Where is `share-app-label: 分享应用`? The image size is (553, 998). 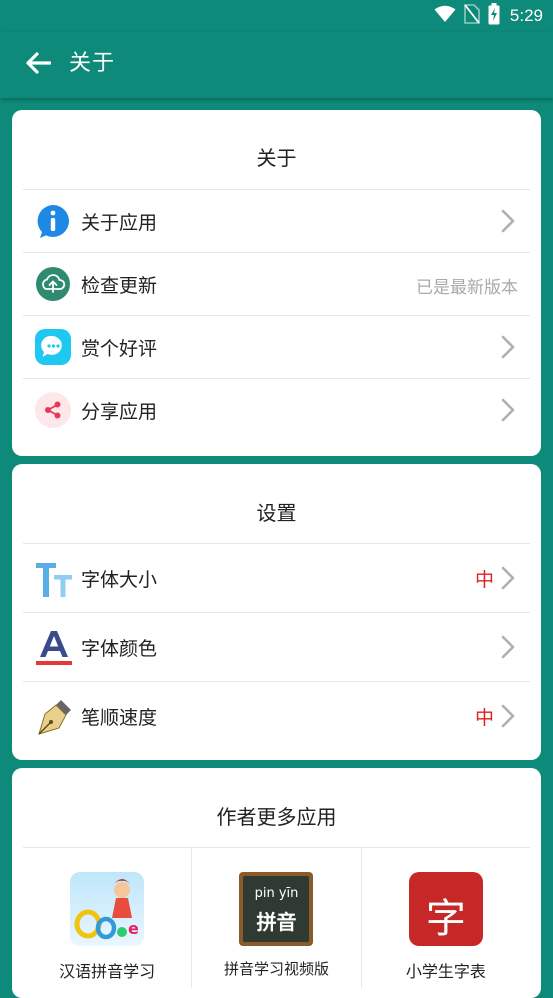 share-app-label: 分享应用 is located at coordinates (119, 412).